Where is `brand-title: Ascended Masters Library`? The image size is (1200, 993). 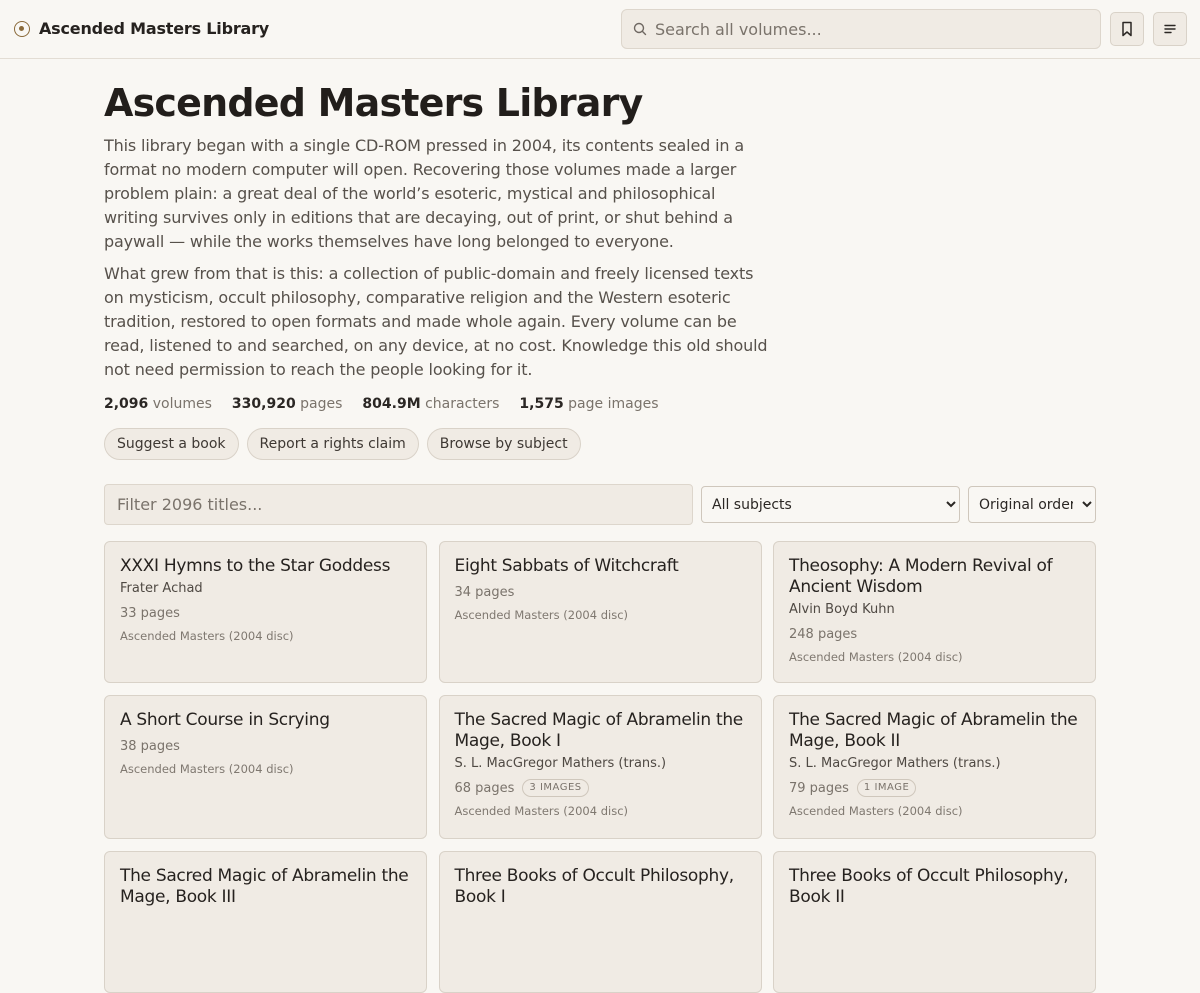 brand-title: Ascended Masters Library is located at coordinates (154, 28).